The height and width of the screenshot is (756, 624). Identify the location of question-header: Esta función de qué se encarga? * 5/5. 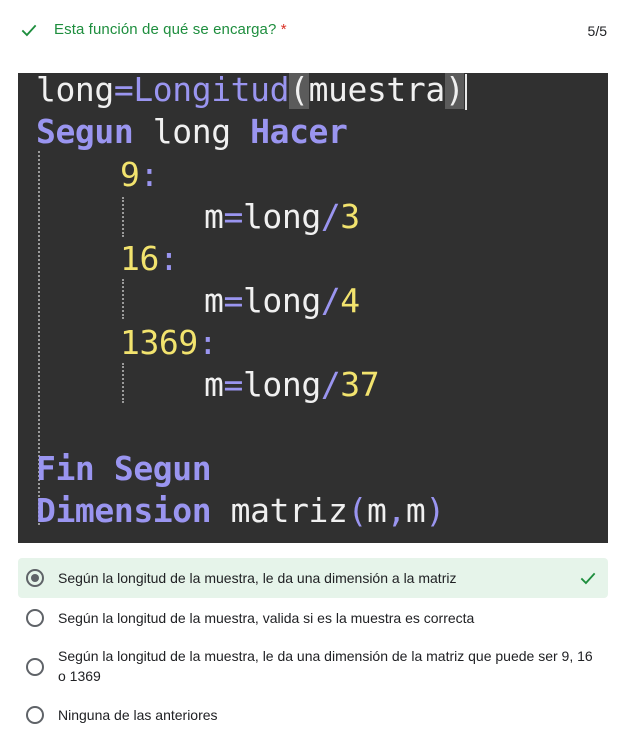
(312, 31).